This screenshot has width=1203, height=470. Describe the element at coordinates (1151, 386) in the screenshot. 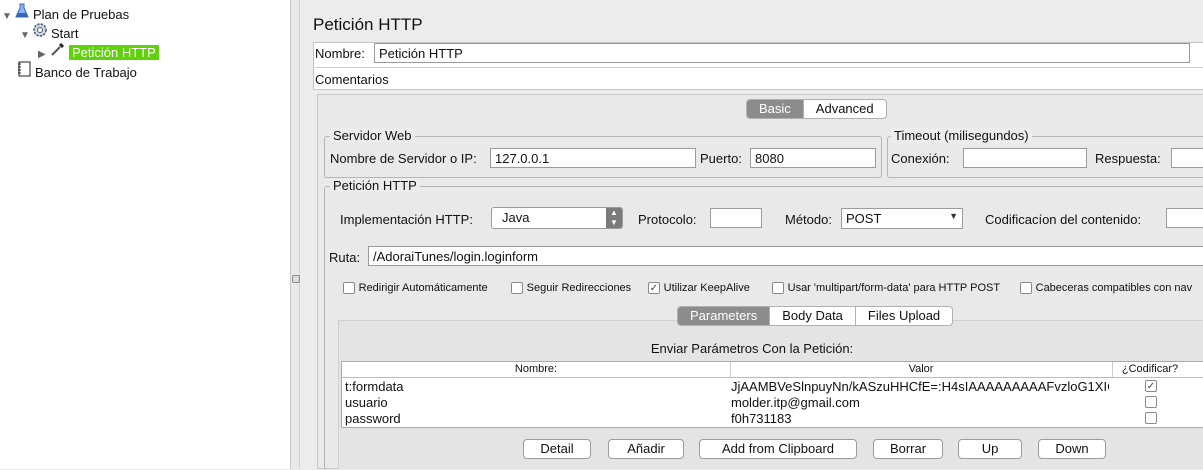

I see `encode-checkbox-checked: ✓` at that location.